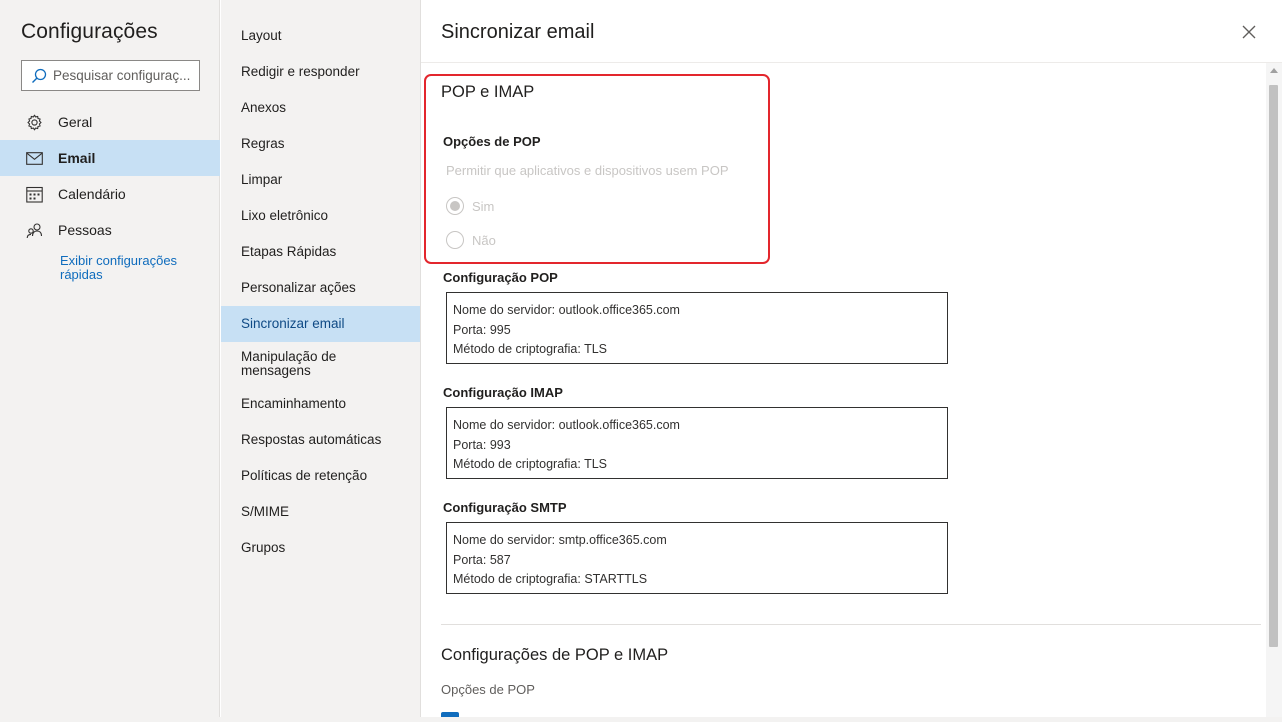 The width and height of the screenshot is (1282, 722). Describe the element at coordinates (123, 75) in the screenshot. I see `search-input` at that location.